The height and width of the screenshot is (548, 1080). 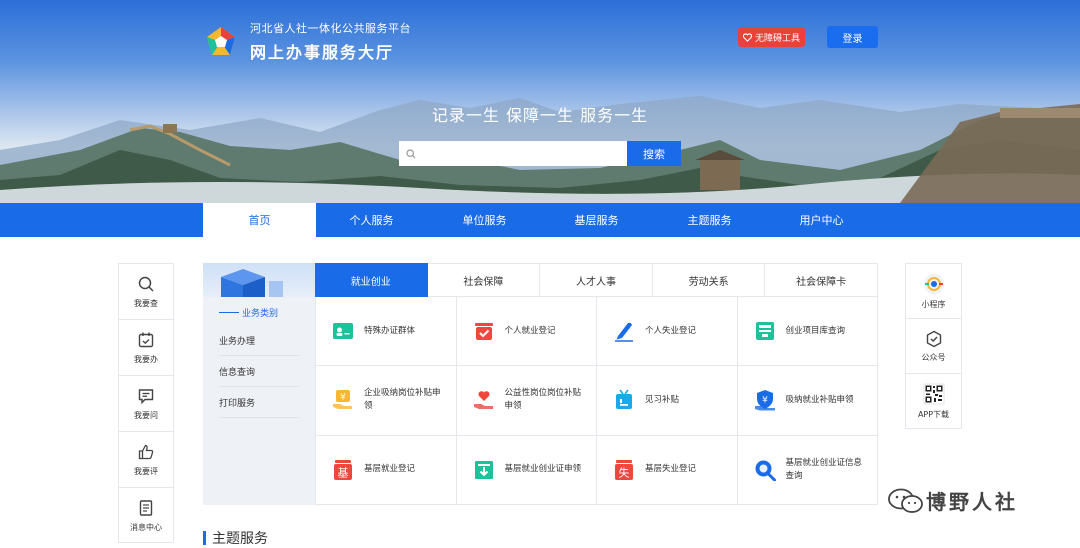 I want to click on logo-icon, so click(x=221, y=40).